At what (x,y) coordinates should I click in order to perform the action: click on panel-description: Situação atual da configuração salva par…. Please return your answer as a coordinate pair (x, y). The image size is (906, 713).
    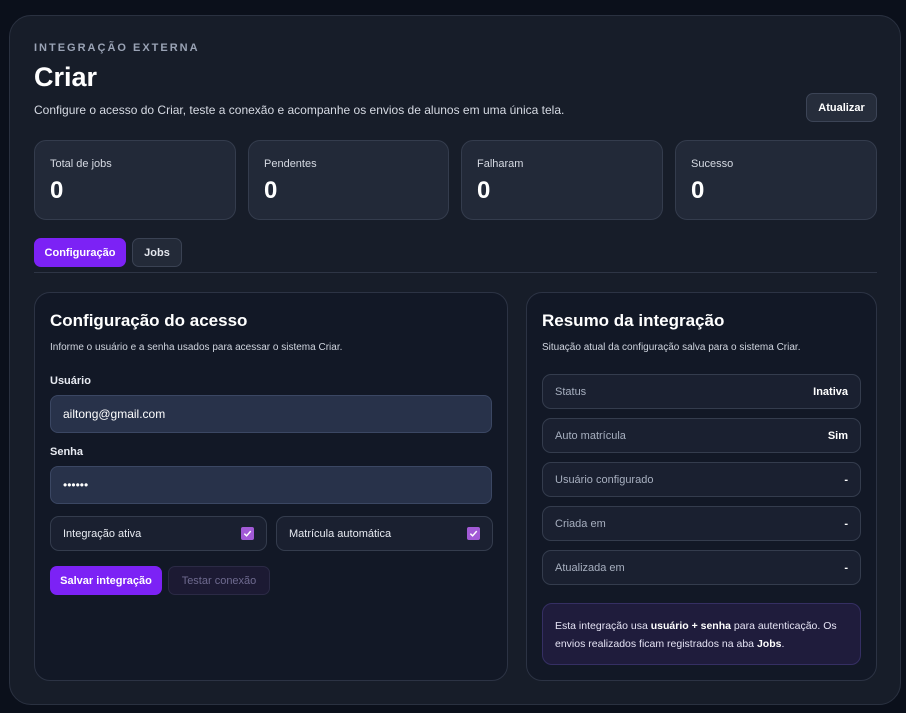
    Looking at the image, I should click on (671, 347).